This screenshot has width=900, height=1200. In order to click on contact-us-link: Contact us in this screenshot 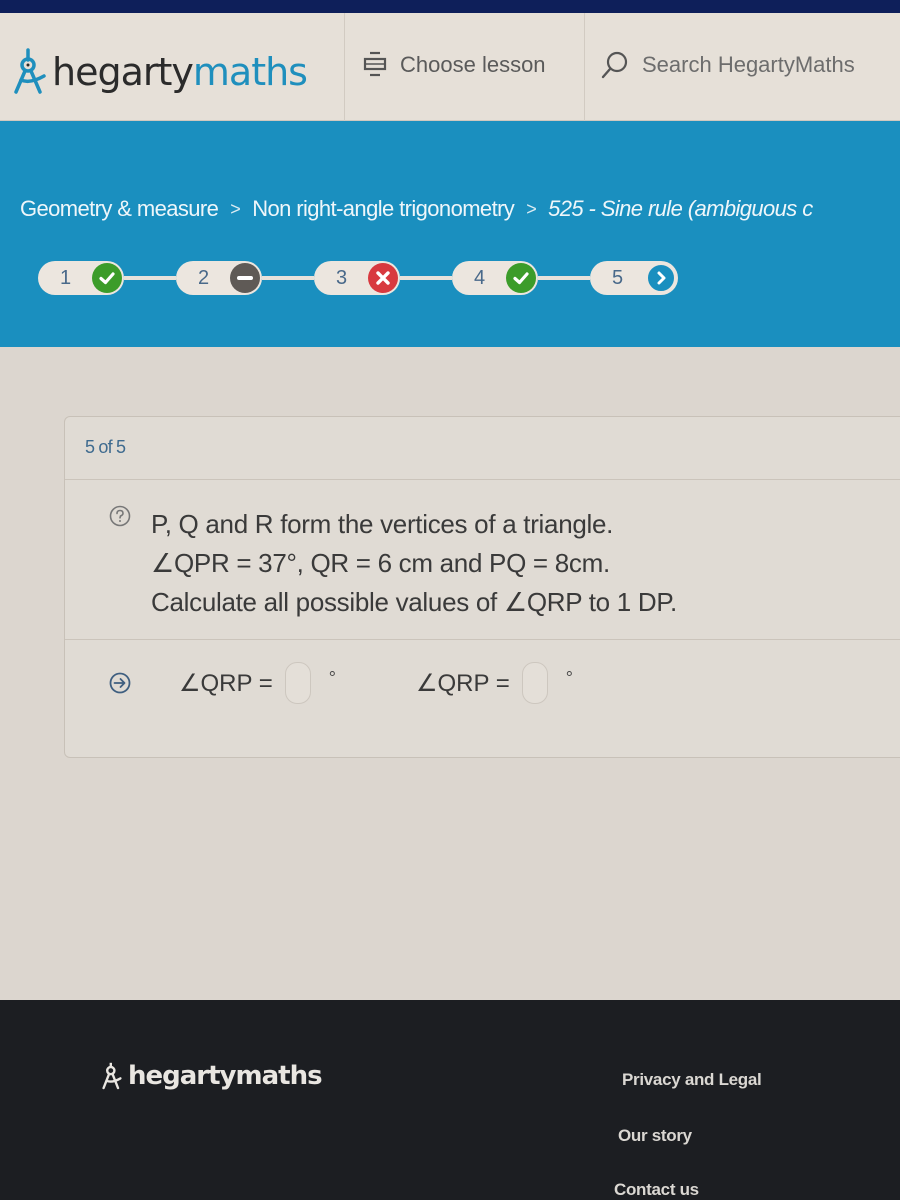, I will do `click(656, 1190)`.